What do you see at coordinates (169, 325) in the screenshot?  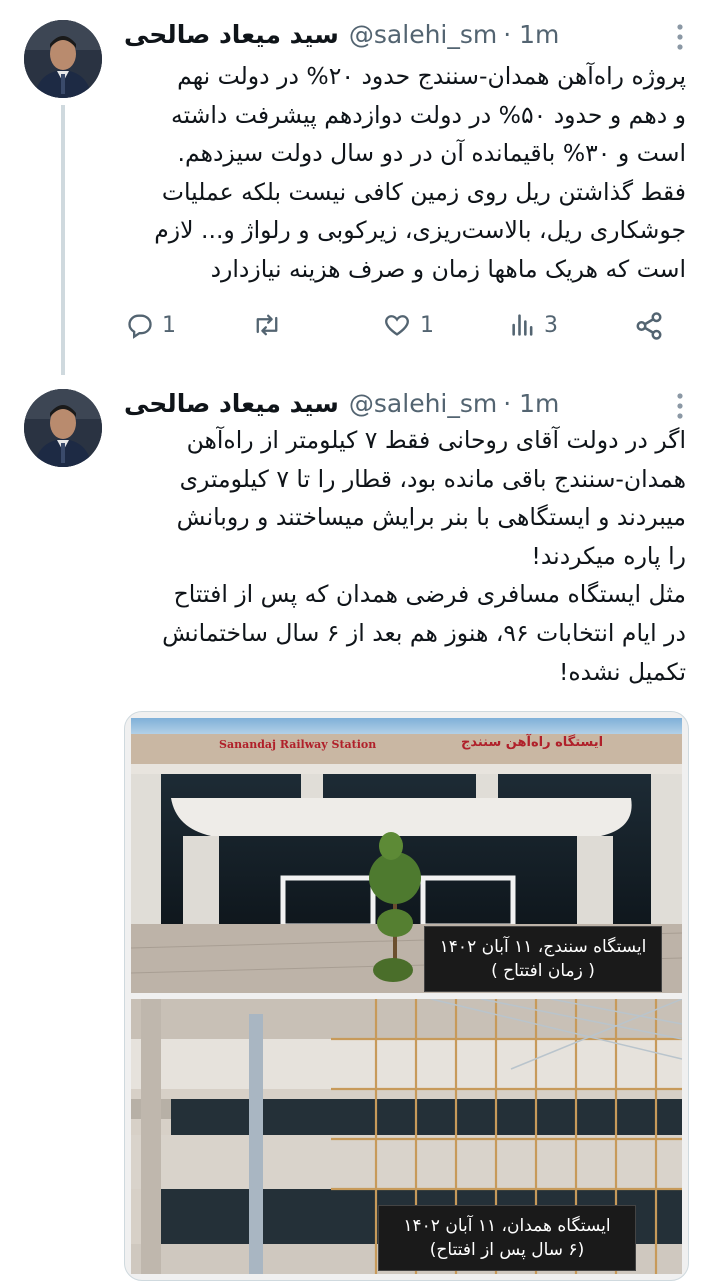 I see `reply-count: 1` at bounding box center [169, 325].